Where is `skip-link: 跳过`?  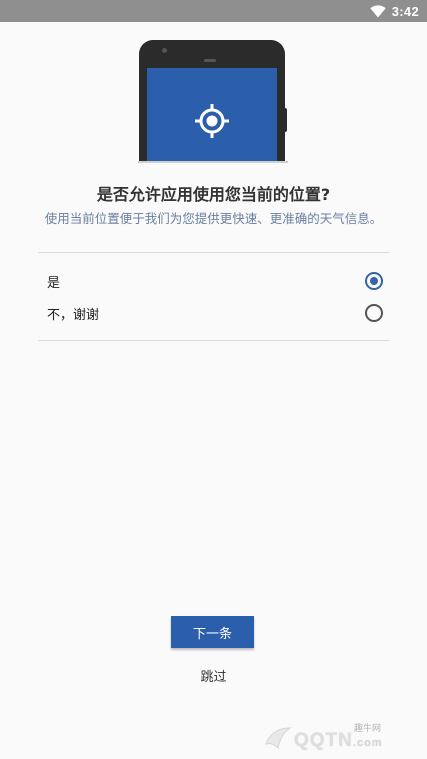 skip-link: 跳过 is located at coordinates (213, 675).